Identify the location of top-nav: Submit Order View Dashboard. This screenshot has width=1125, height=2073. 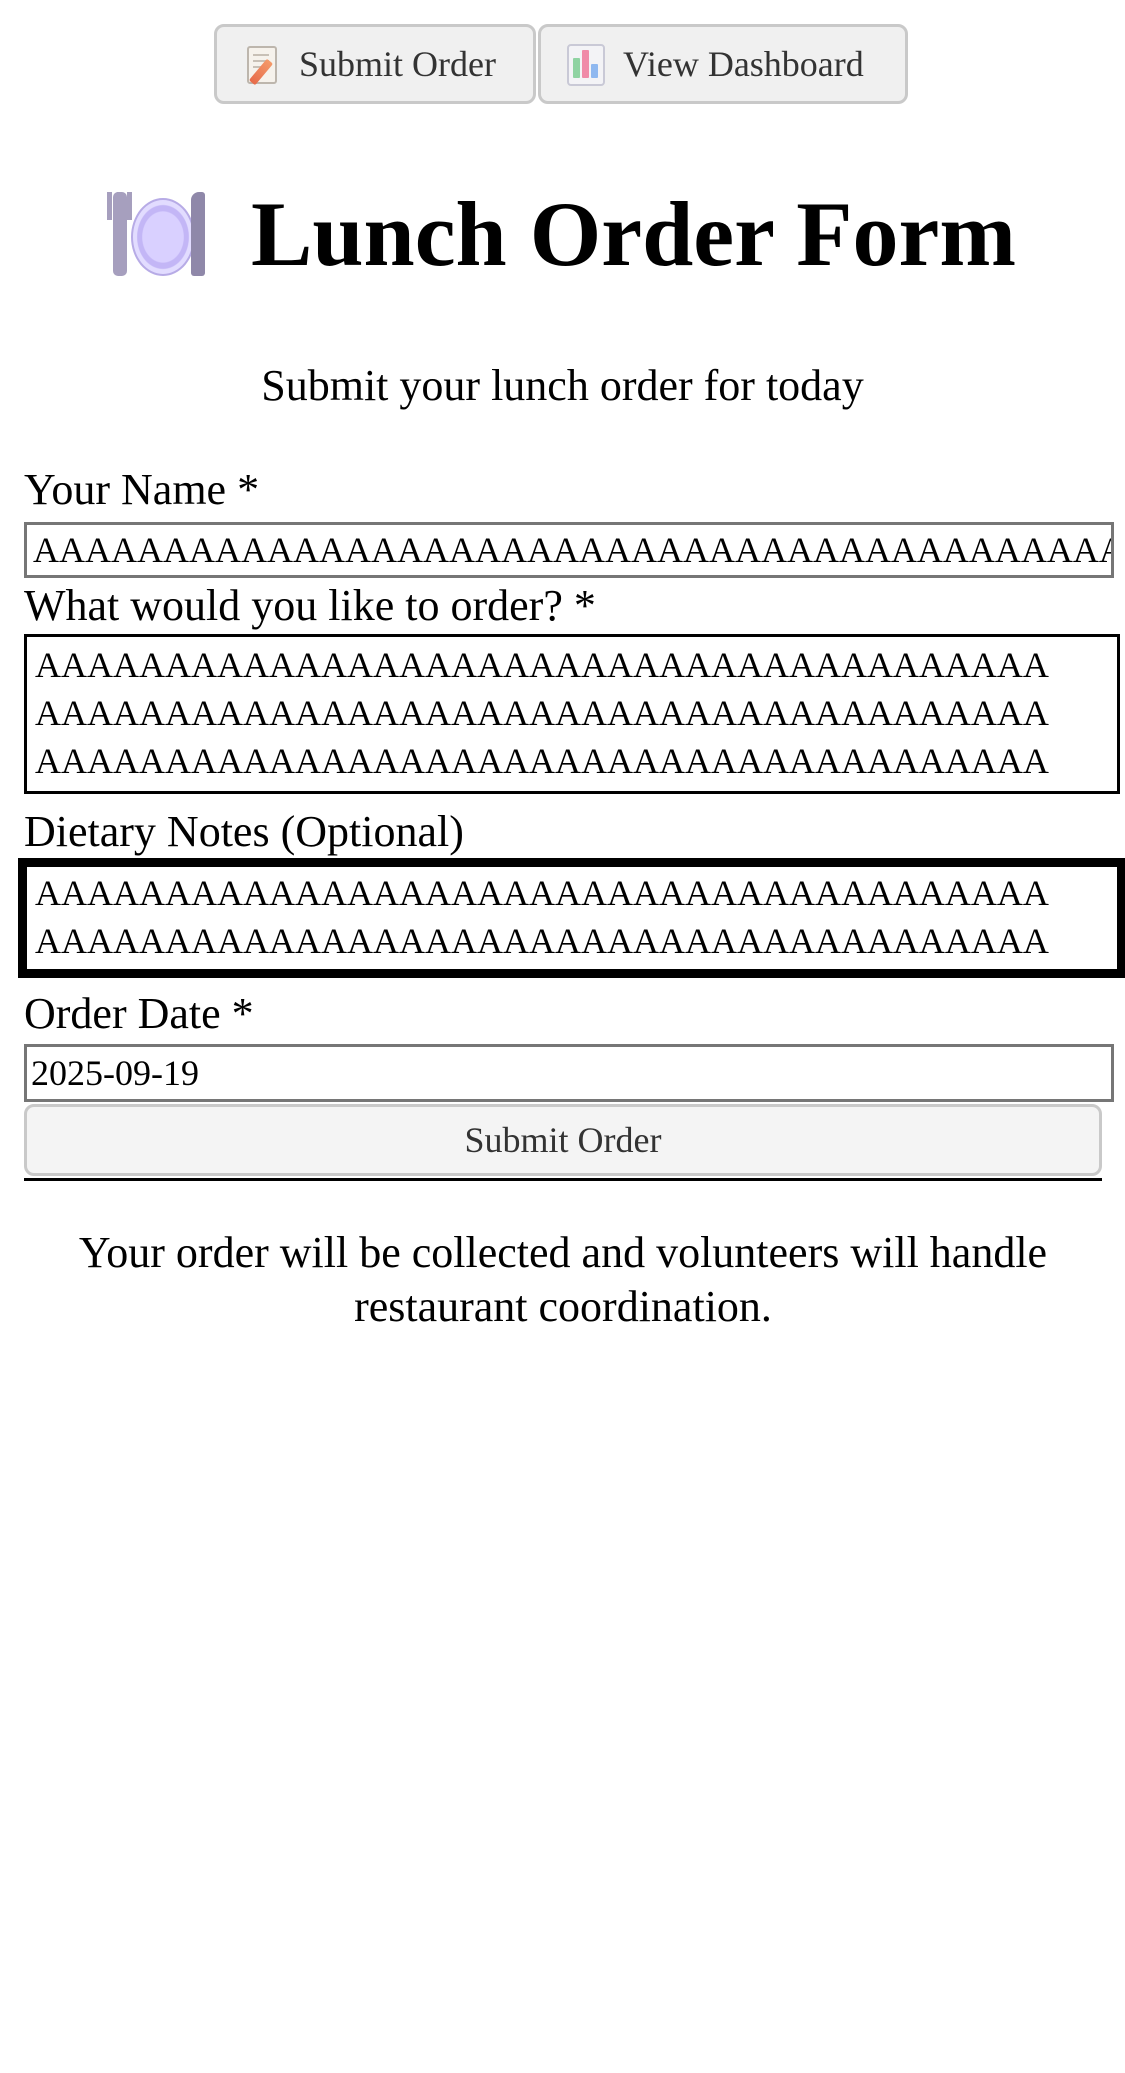
(561, 64).